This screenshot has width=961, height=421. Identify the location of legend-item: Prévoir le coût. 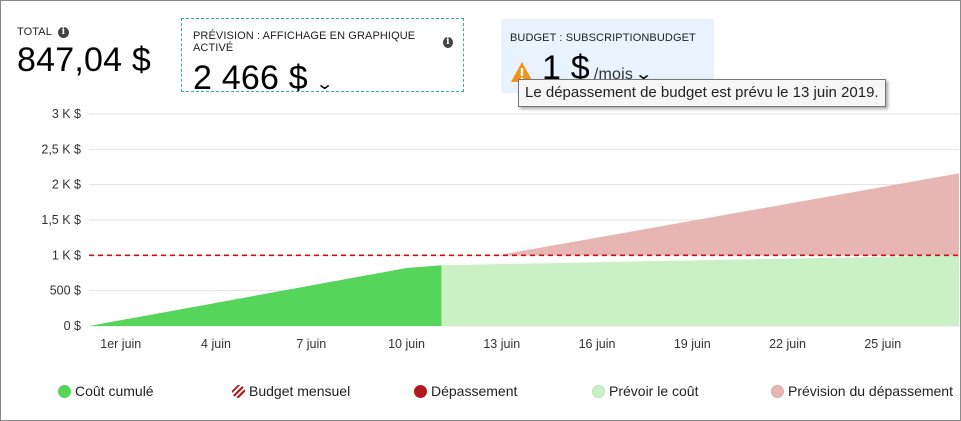
(645, 391).